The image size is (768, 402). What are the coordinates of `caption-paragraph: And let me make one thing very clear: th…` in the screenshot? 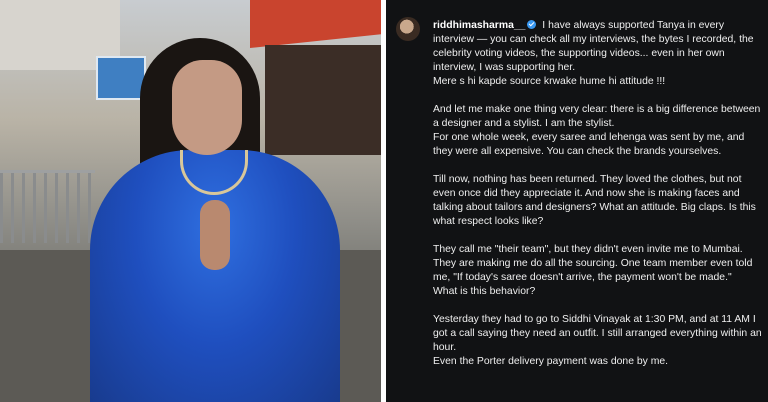 It's located at (598, 131).